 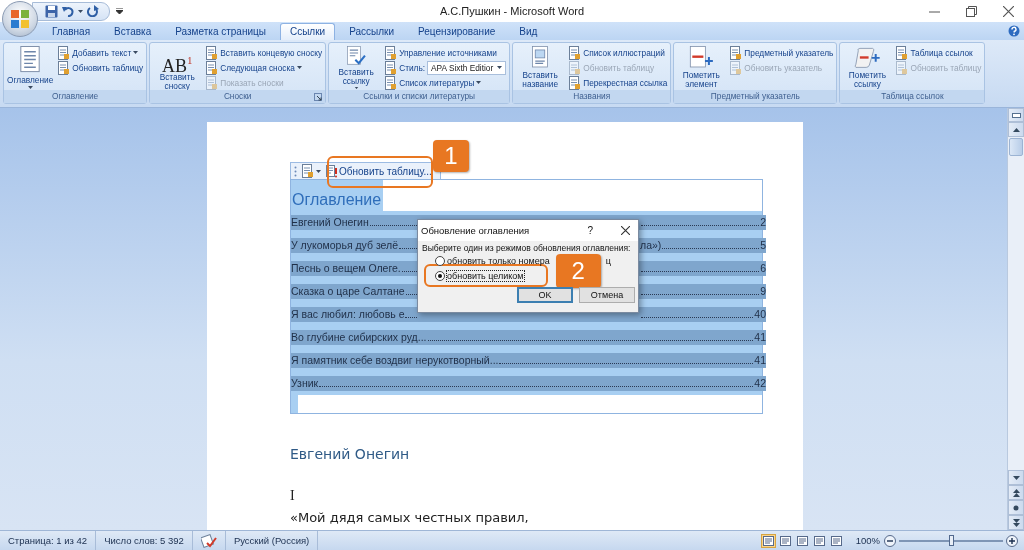 I want to click on word-count: Число слов: 5 392, so click(x=144, y=540).